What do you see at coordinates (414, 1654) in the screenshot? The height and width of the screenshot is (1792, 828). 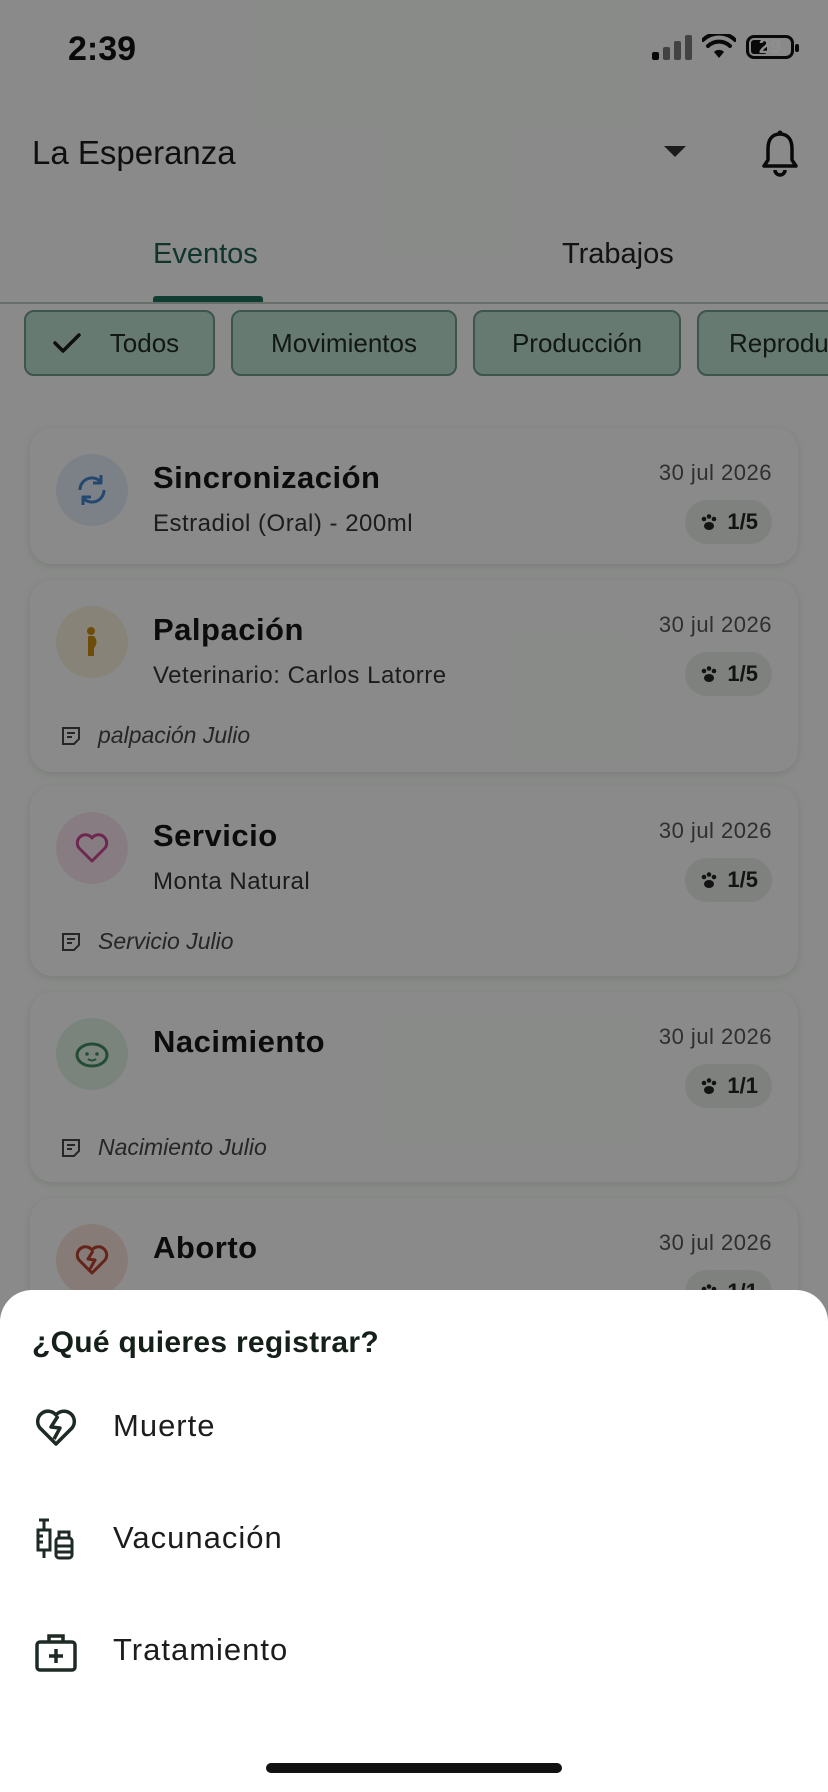 I see `option-tratamiento: Tratamiento` at bounding box center [414, 1654].